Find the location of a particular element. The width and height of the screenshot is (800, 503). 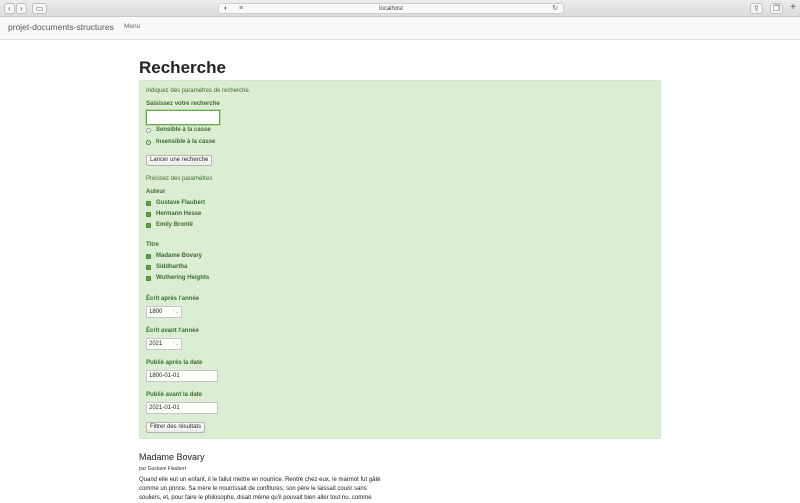

browser-toolbar: ‹ › ▭ ◐ ≡ localhost ↻ ⇪ ❐ + is located at coordinates (400, 8).